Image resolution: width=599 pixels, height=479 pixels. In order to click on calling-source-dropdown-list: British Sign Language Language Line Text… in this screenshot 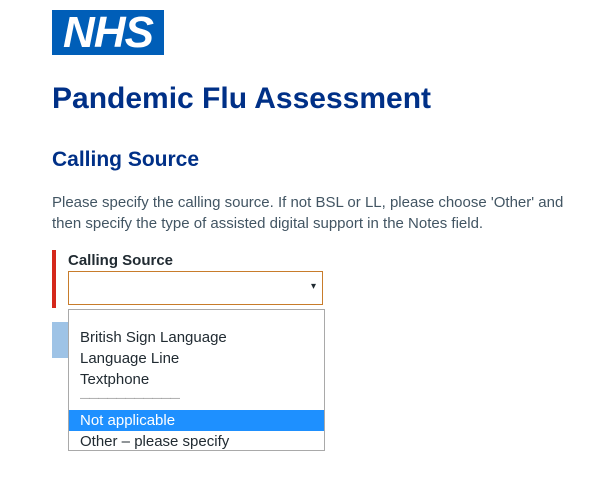, I will do `click(196, 380)`.